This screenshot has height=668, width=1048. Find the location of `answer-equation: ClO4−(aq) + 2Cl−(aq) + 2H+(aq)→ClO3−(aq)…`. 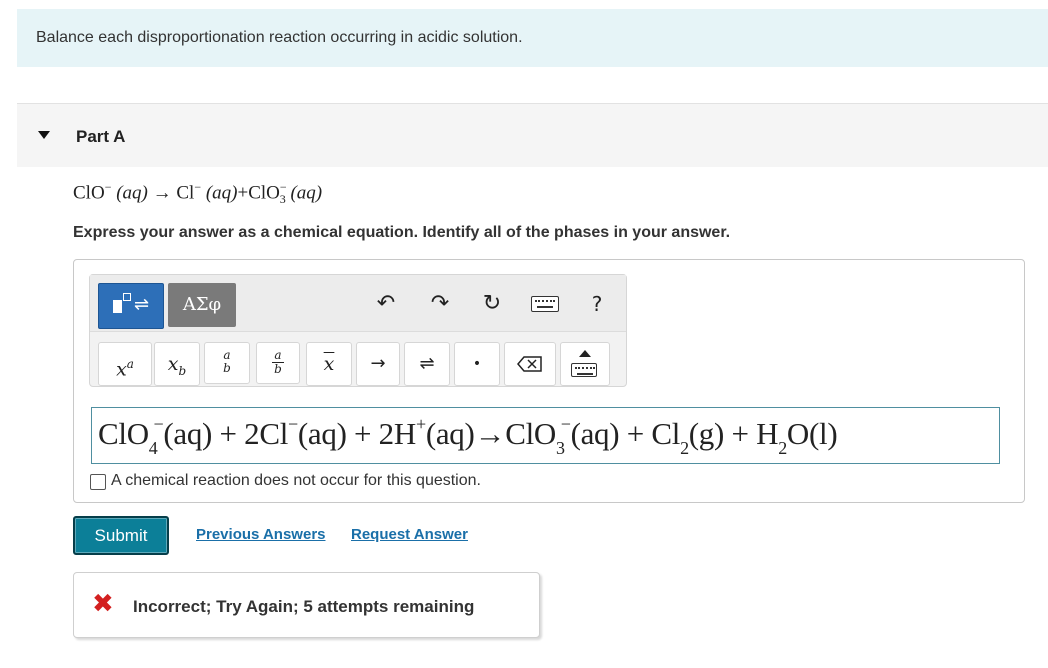

answer-equation: ClO4−(aq) + 2Cl−(aq) + 2H+(aq)→ClO3−(aq)… is located at coordinates (468, 436).